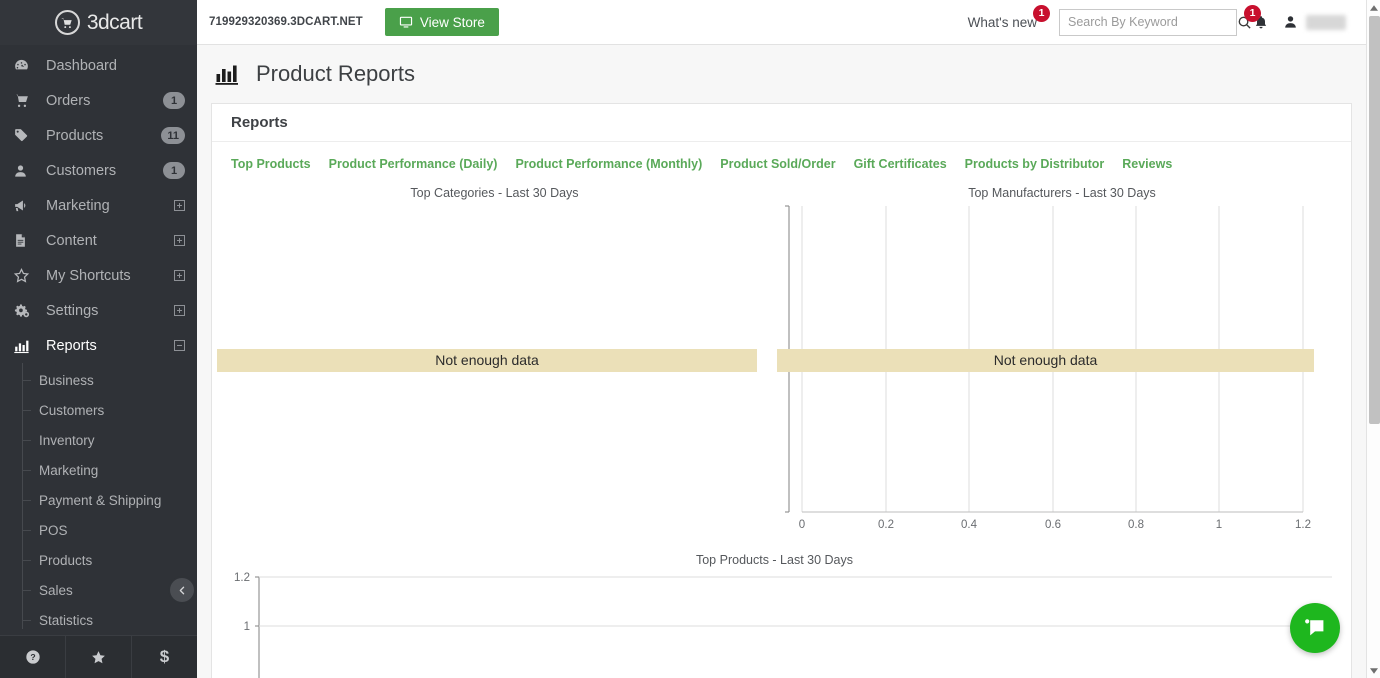 This screenshot has width=1380, height=678. Describe the element at coordinates (98, 240) in the screenshot. I see `sidebar-item-content: Content` at that location.